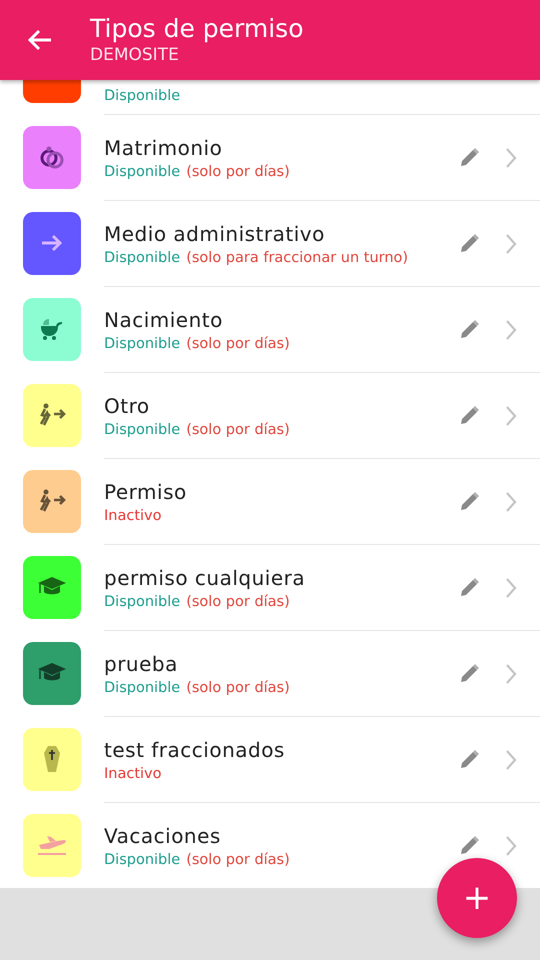 The height and width of the screenshot is (960, 540). I want to click on permission-type-name: Otro, so click(127, 406).